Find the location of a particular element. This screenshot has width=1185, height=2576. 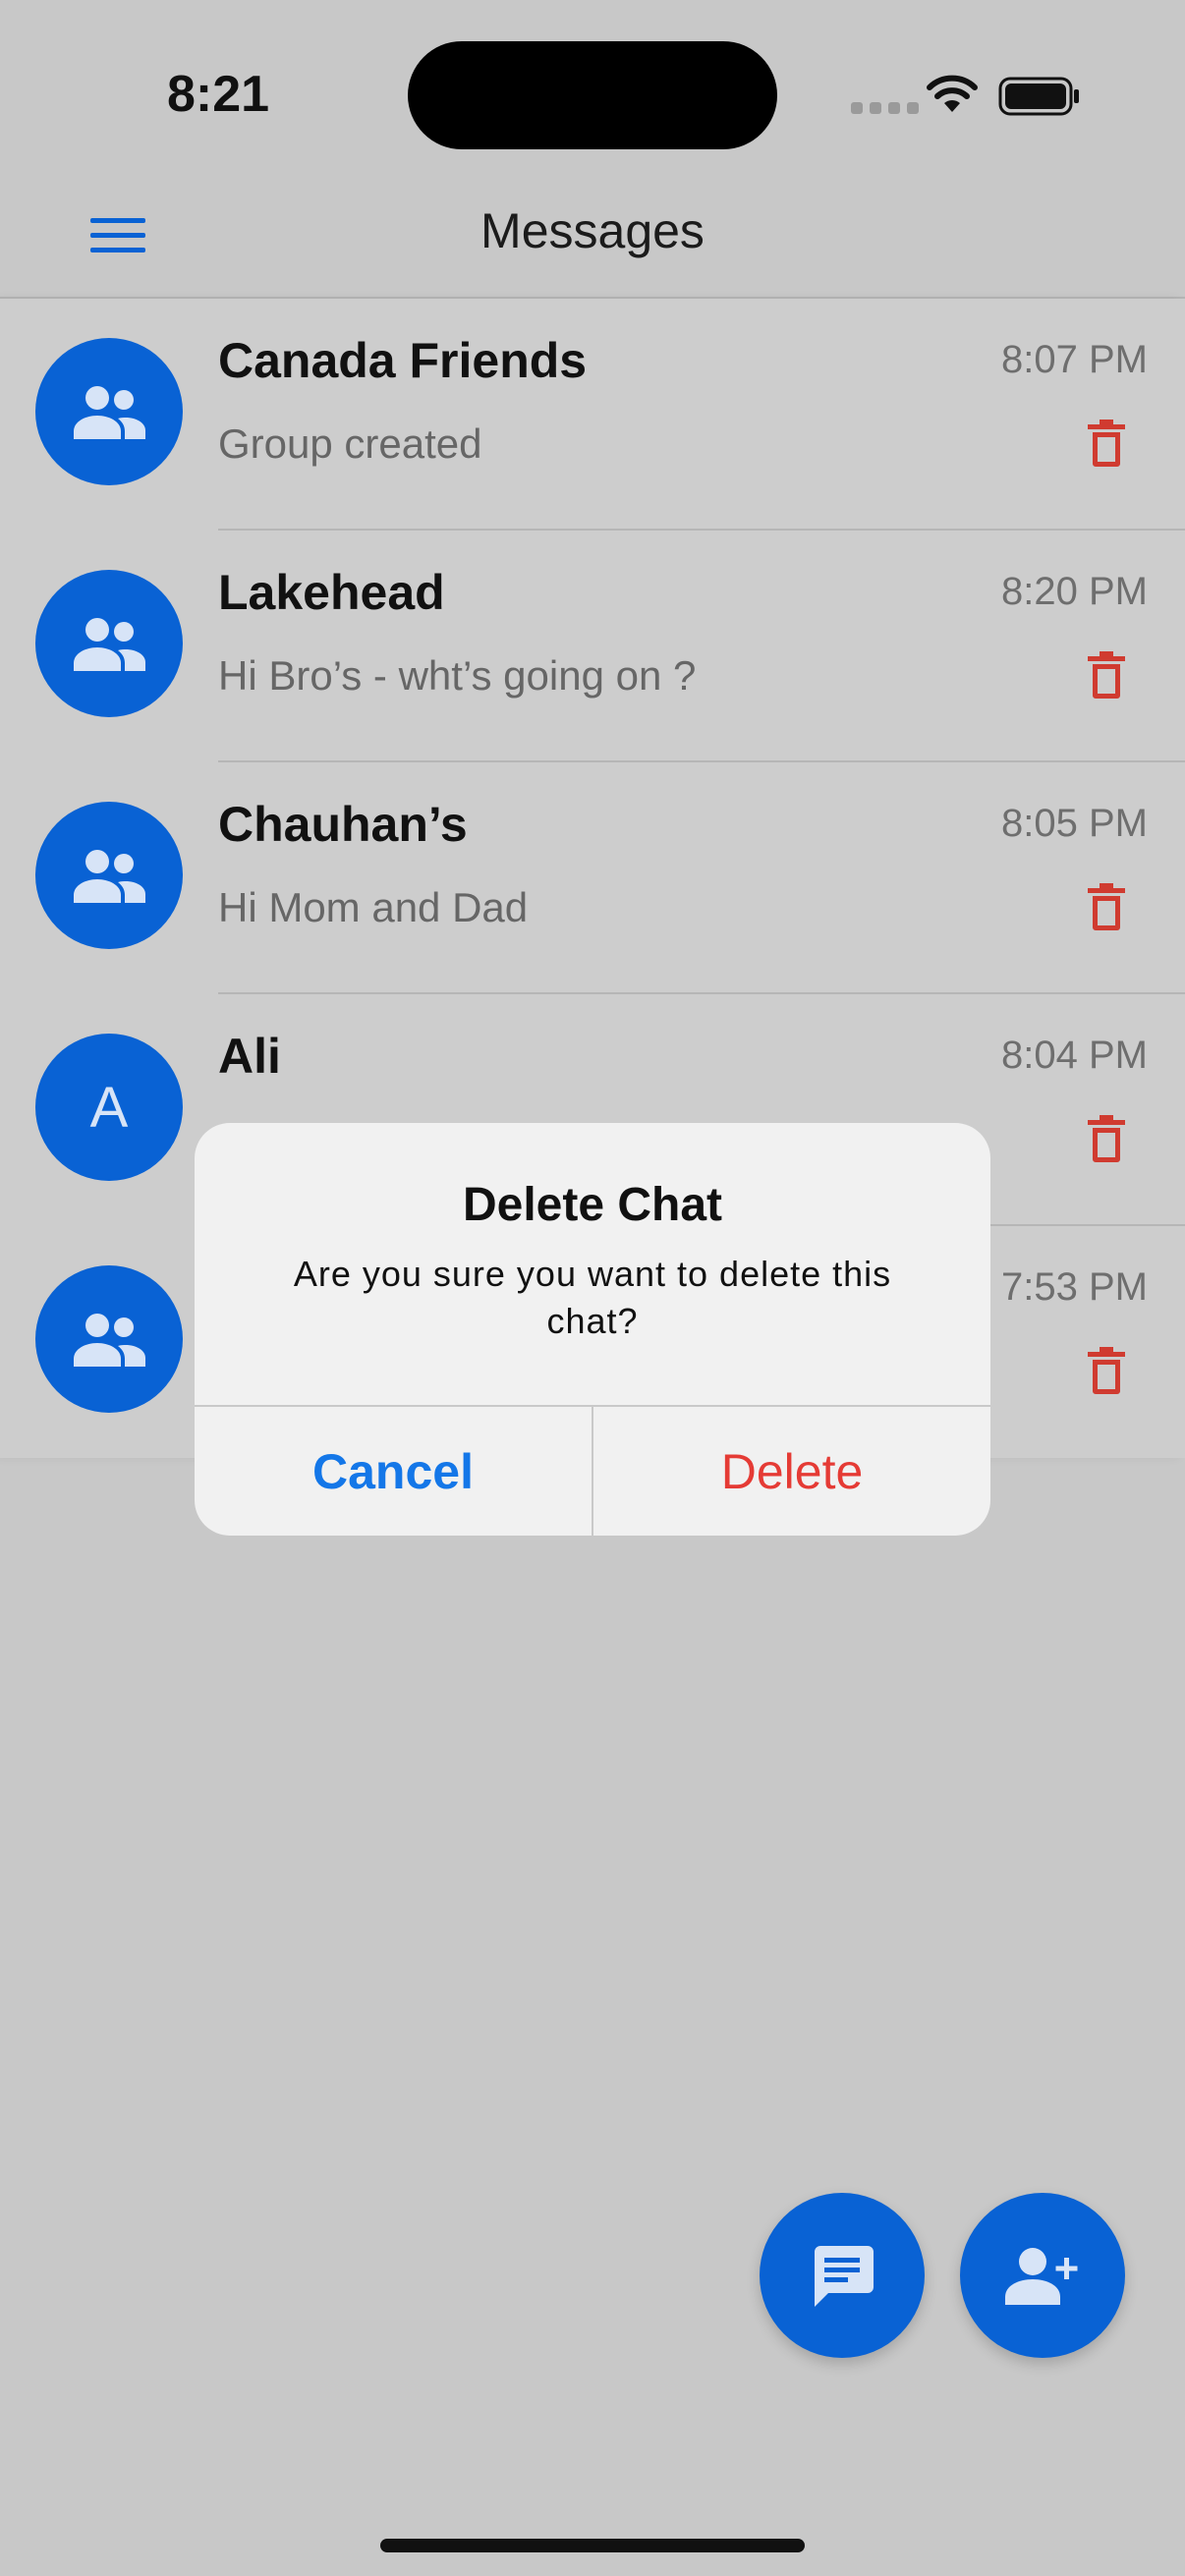

status-time: 8:21 is located at coordinates (219, 94).